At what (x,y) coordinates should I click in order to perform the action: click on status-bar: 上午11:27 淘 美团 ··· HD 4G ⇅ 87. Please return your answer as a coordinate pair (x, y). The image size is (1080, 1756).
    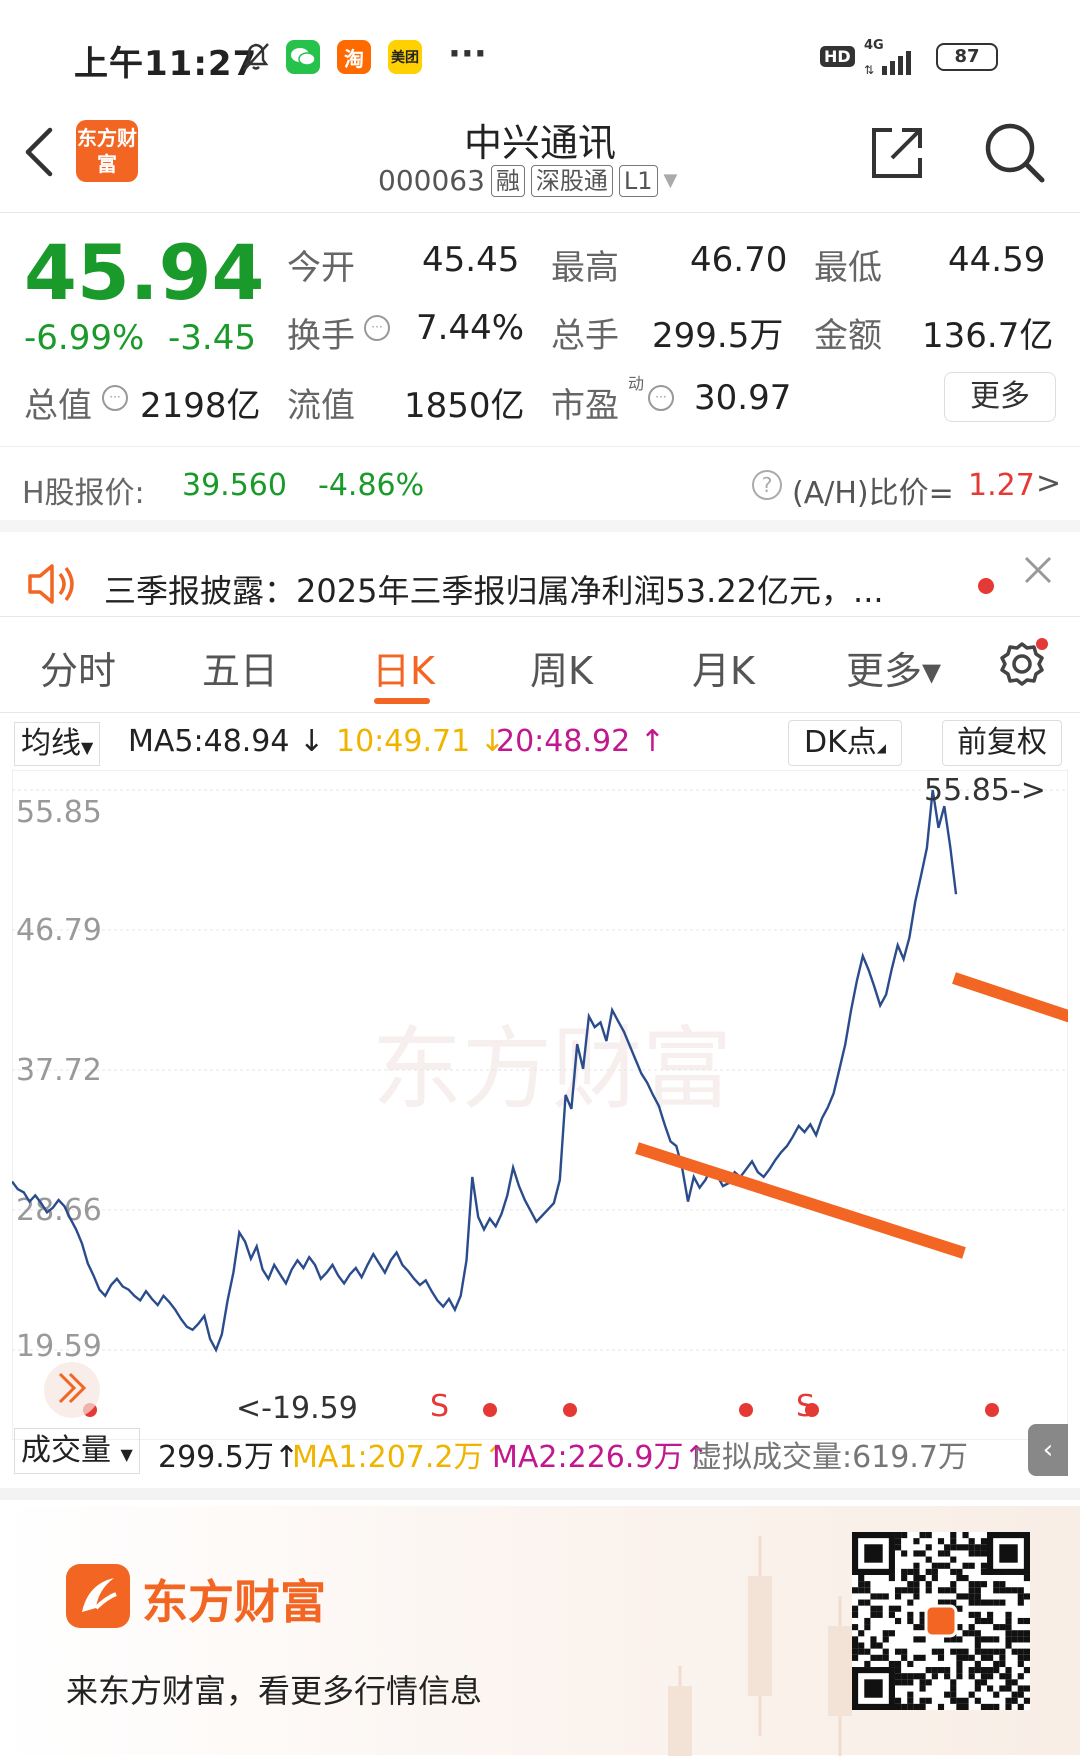
    Looking at the image, I should click on (540, 50).